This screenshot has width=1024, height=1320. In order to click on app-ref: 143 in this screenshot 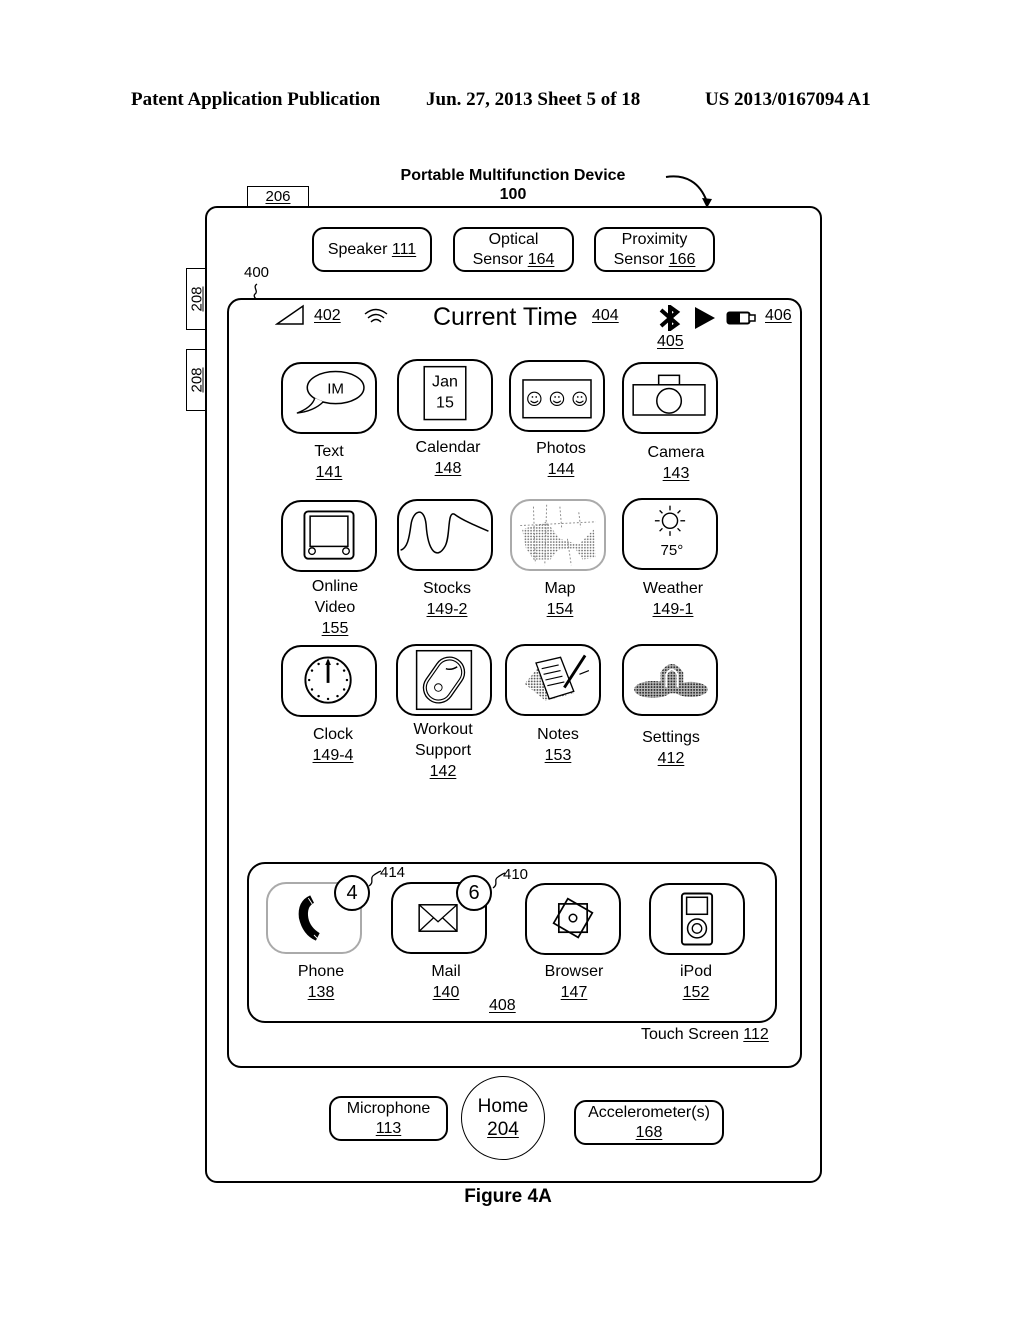, I will do `click(676, 473)`.